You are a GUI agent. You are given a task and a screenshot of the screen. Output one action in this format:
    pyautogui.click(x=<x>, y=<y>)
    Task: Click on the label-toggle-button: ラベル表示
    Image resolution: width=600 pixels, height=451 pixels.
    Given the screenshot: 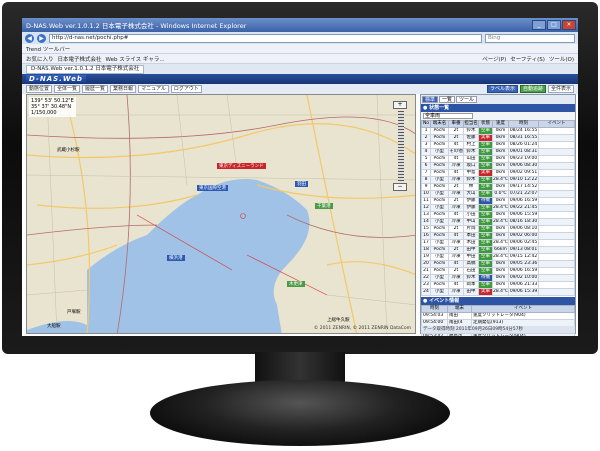 What is the action you would take?
    pyautogui.click(x=502, y=89)
    